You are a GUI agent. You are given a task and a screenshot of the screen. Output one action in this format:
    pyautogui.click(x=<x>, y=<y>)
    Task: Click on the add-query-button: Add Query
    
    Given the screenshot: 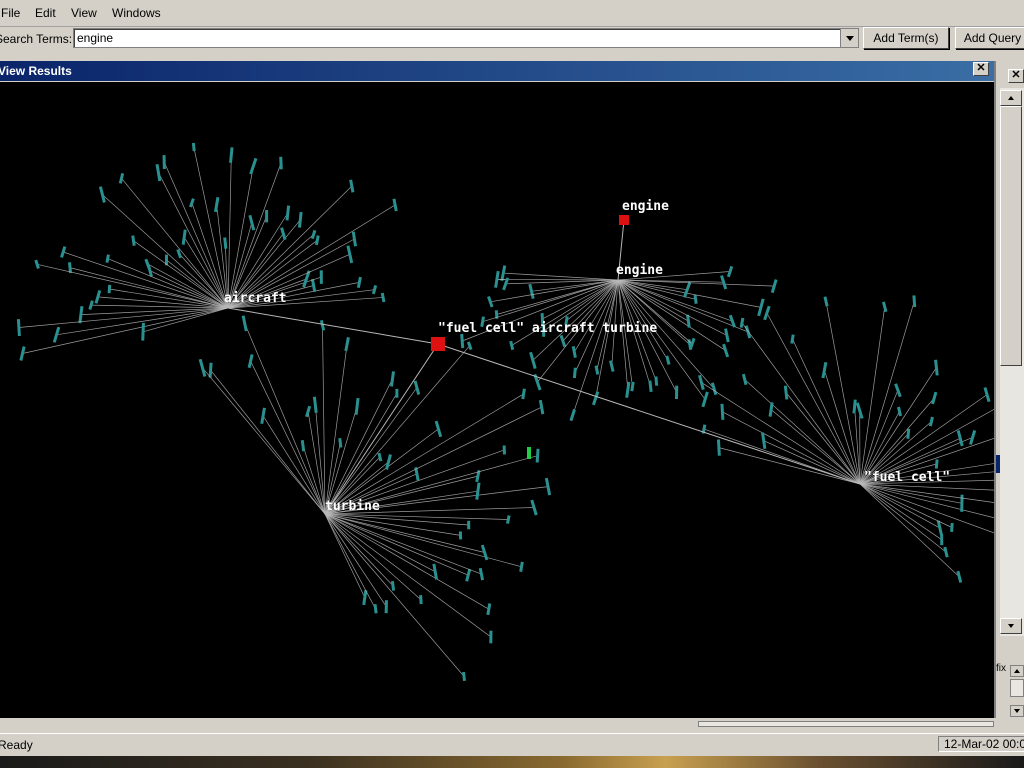 What is the action you would take?
    pyautogui.click(x=989, y=38)
    